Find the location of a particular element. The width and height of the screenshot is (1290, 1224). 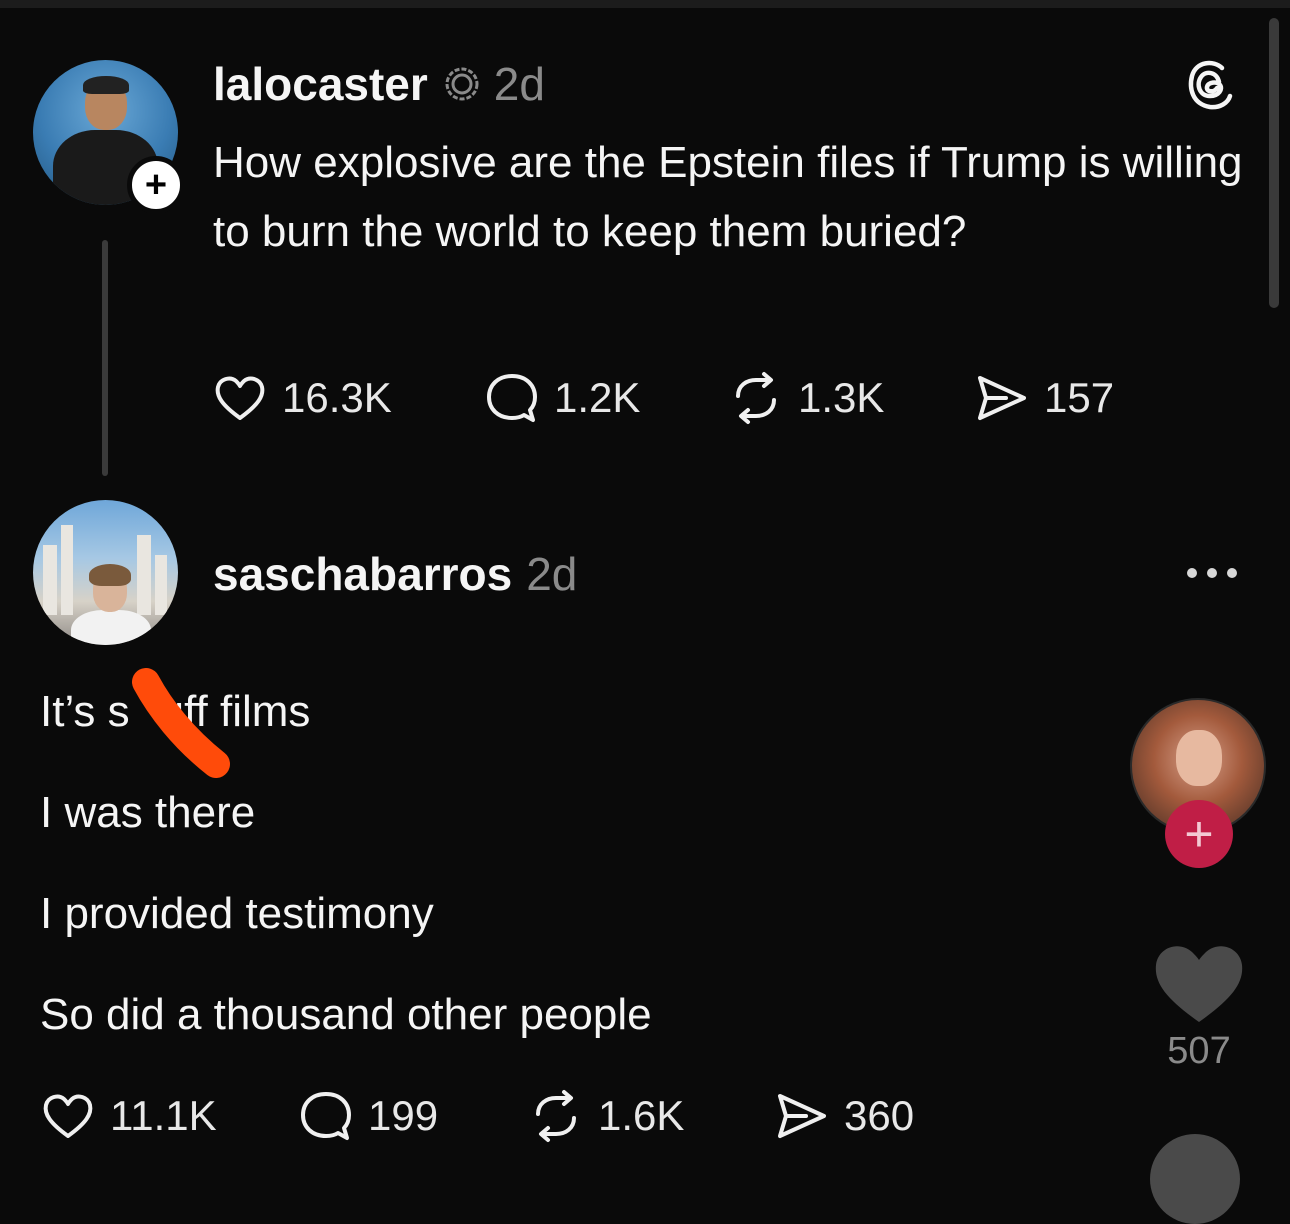

reply-timestamp: 2d is located at coordinates (552, 574).